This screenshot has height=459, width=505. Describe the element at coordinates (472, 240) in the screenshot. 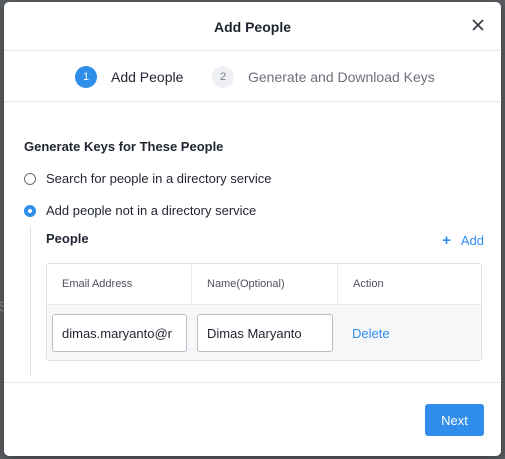

I see `add-label: Add` at that location.